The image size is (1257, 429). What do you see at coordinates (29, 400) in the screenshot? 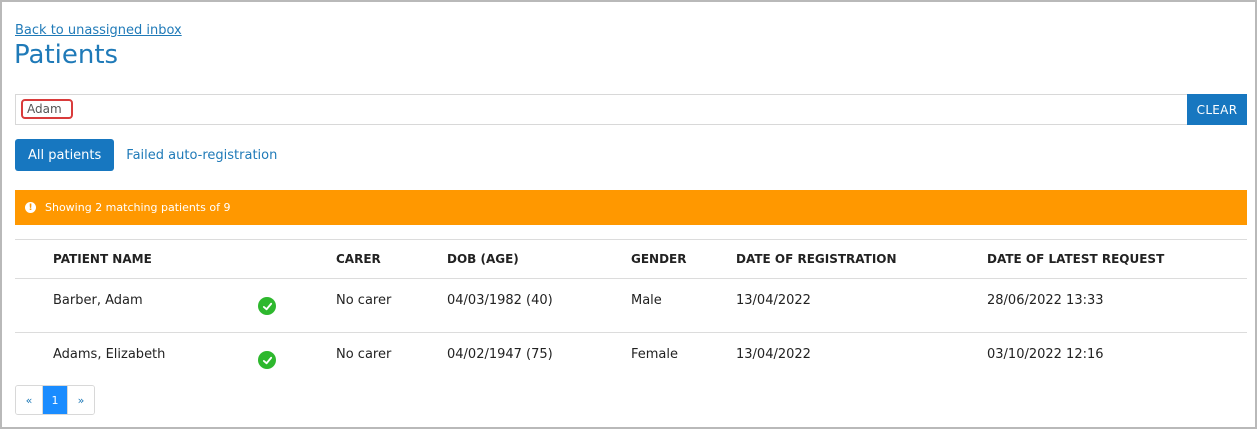
I see `prev-page-button: «` at bounding box center [29, 400].